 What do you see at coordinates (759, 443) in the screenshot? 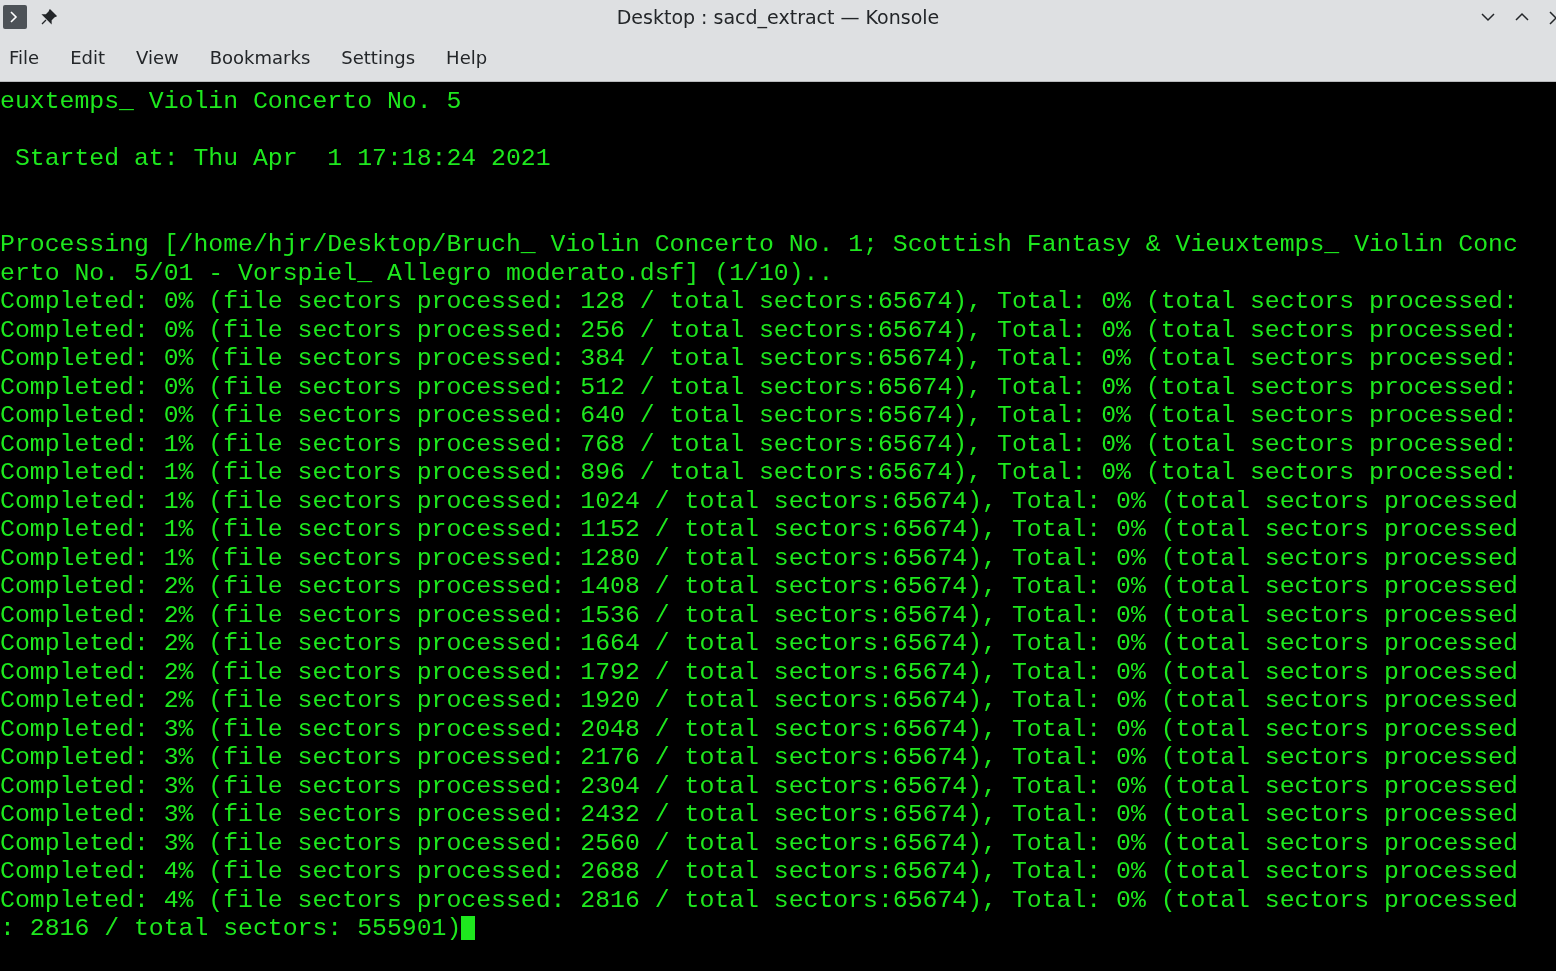
I see `terminal-line: Completed: 1% (file sectors processed: 768 / total sectors:65674), Total: 0% (total sectors processed:` at bounding box center [759, 443].